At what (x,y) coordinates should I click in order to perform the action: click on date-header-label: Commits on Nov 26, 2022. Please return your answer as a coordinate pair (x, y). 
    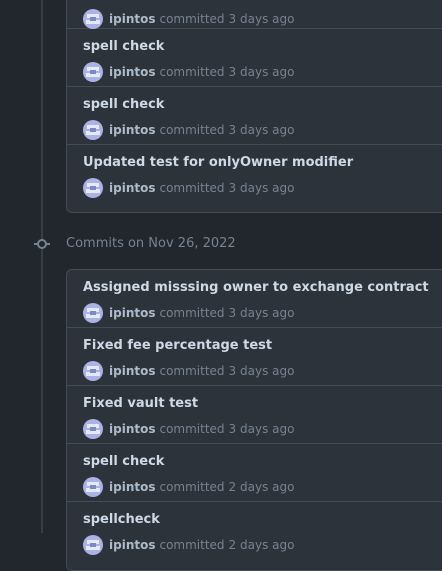
    Looking at the image, I should click on (151, 243).